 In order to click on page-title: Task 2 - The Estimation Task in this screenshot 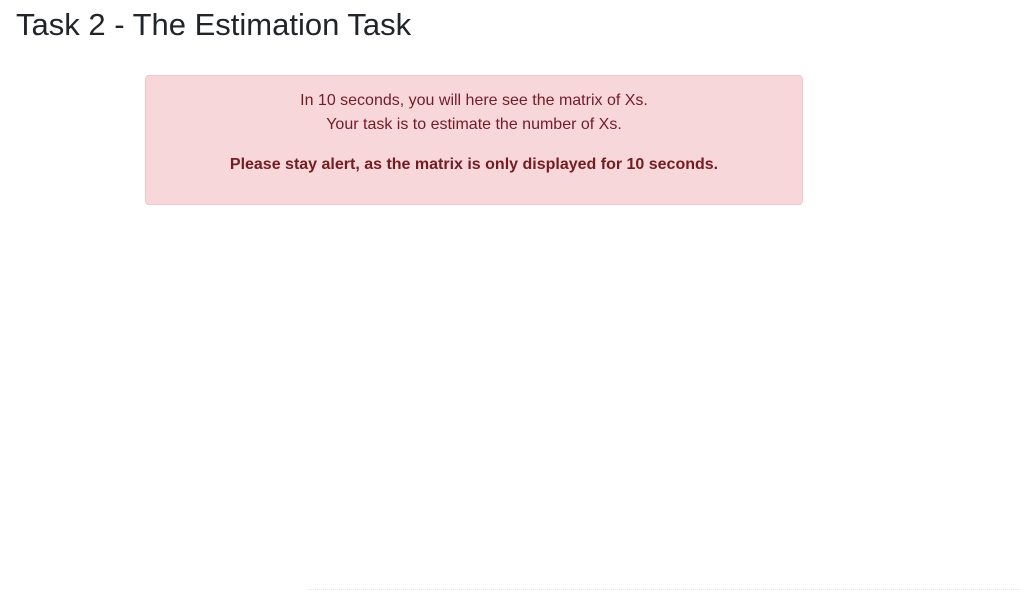, I will do `click(214, 24)`.